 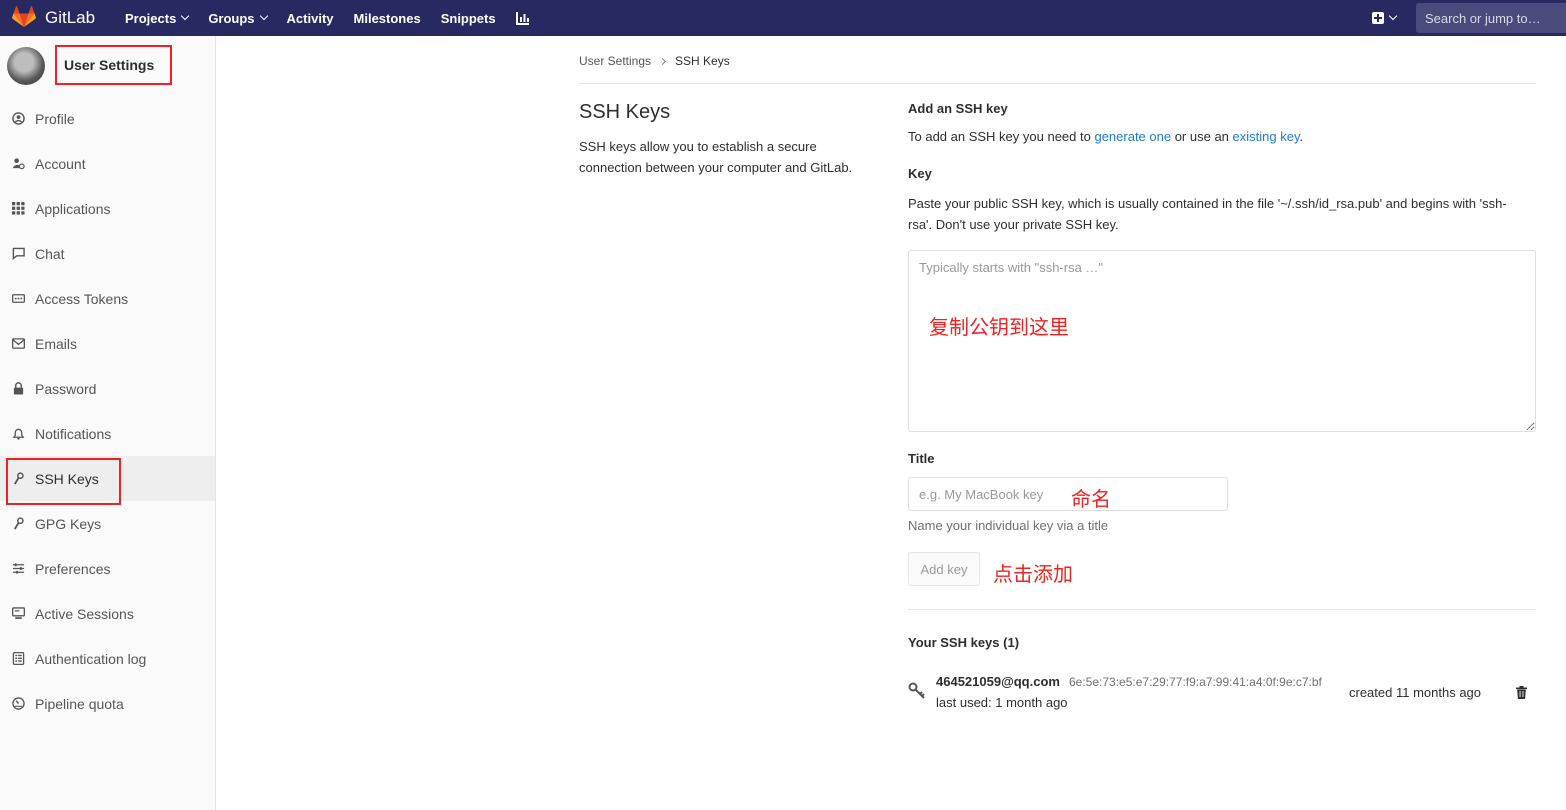 I want to click on applications-icon, so click(x=18, y=209).